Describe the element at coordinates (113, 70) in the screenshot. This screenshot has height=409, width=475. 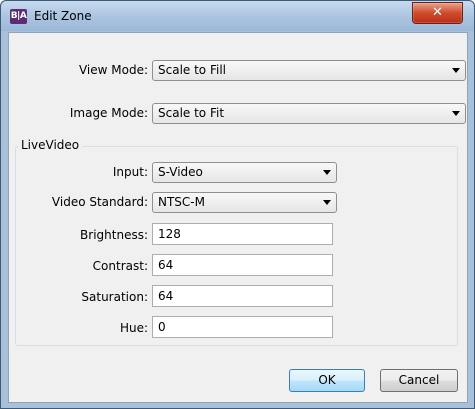
I see `view-mode-label: View Mode:` at that location.